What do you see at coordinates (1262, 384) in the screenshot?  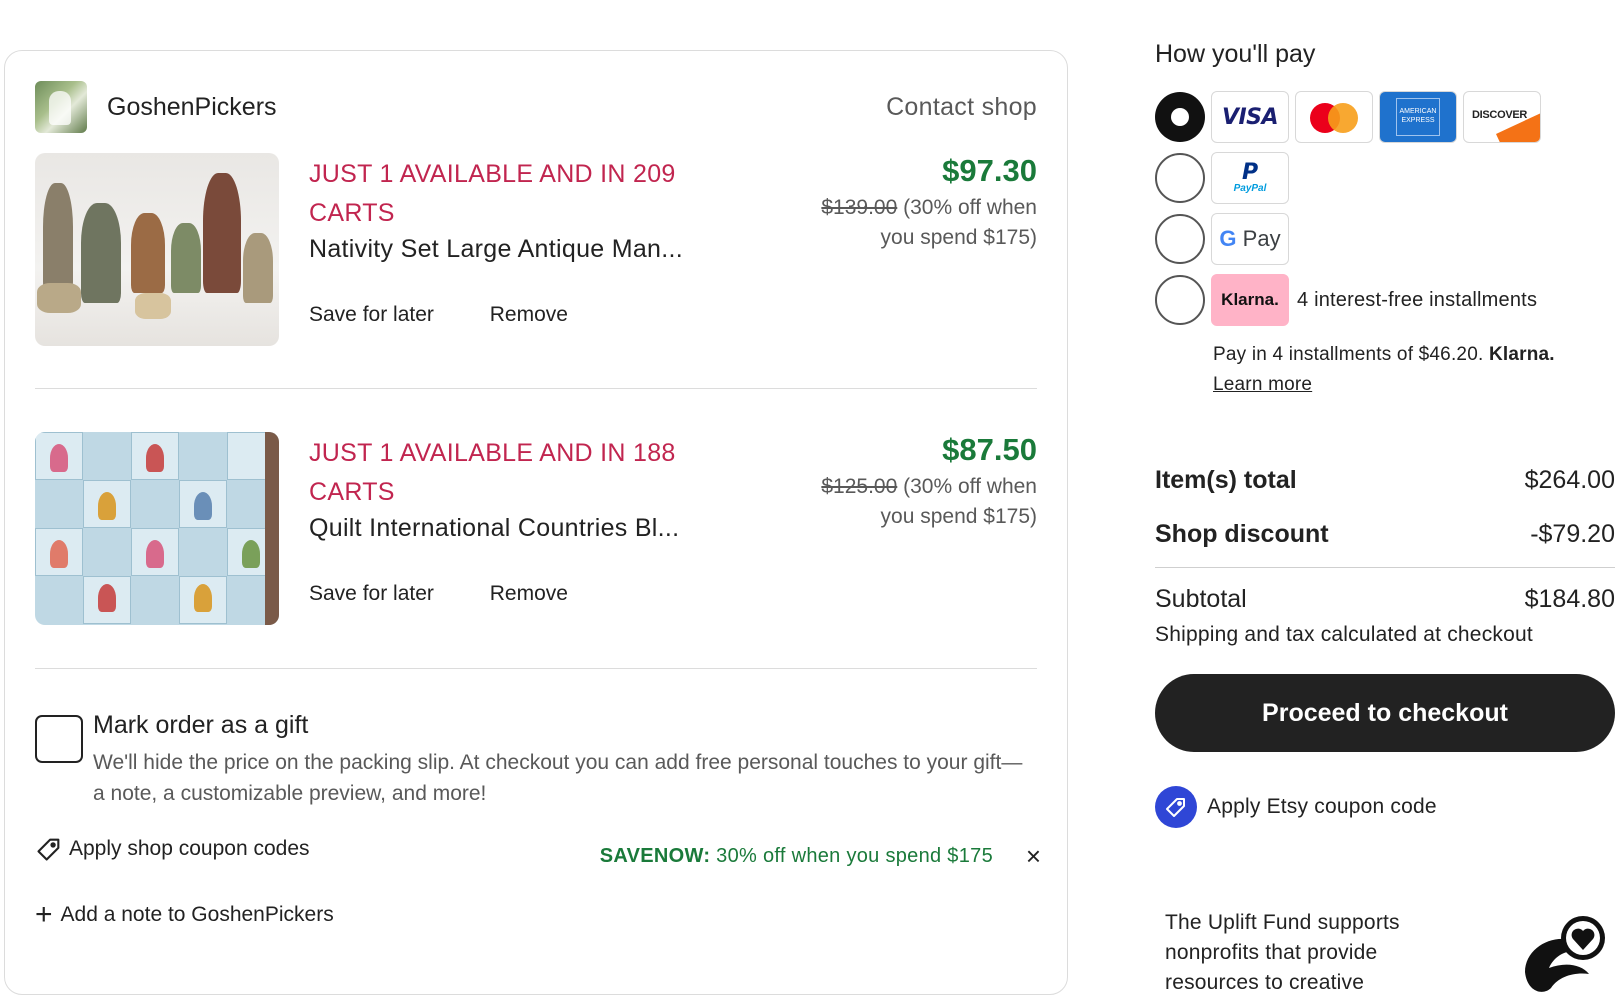 I see `learn-more-link: Learn more` at bounding box center [1262, 384].